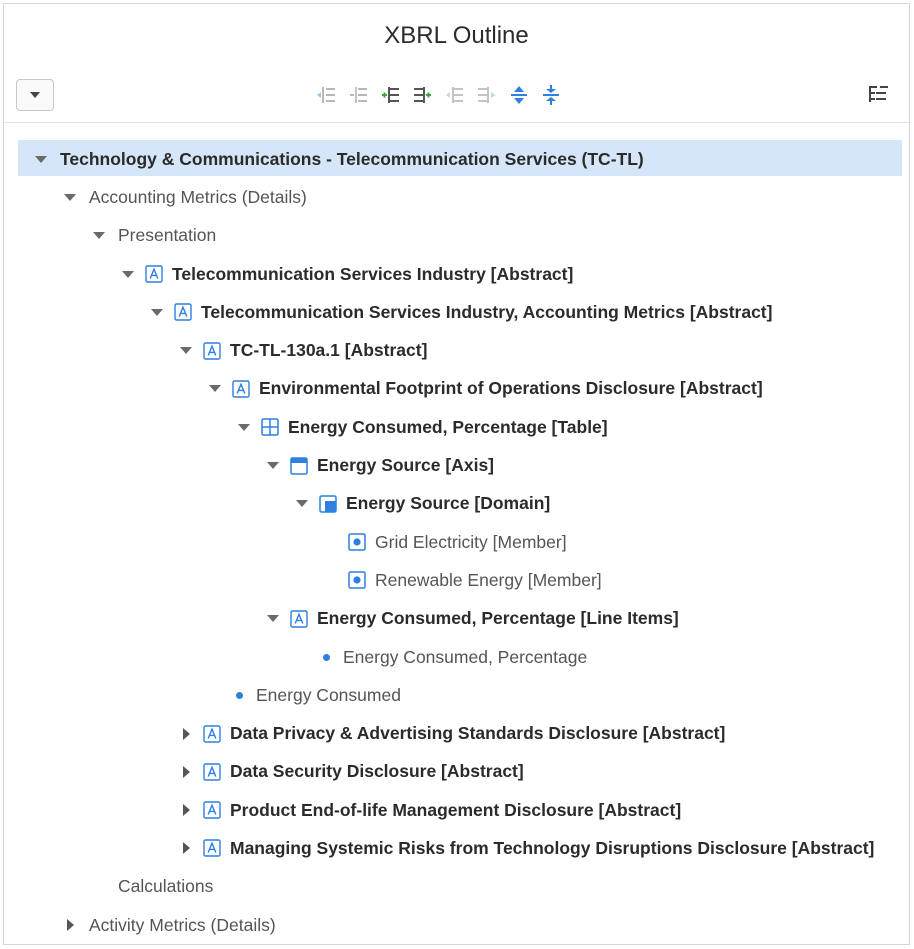  Describe the element at coordinates (448, 503) in the screenshot. I see `tree-row-label: Energy Source [Domain]` at that location.